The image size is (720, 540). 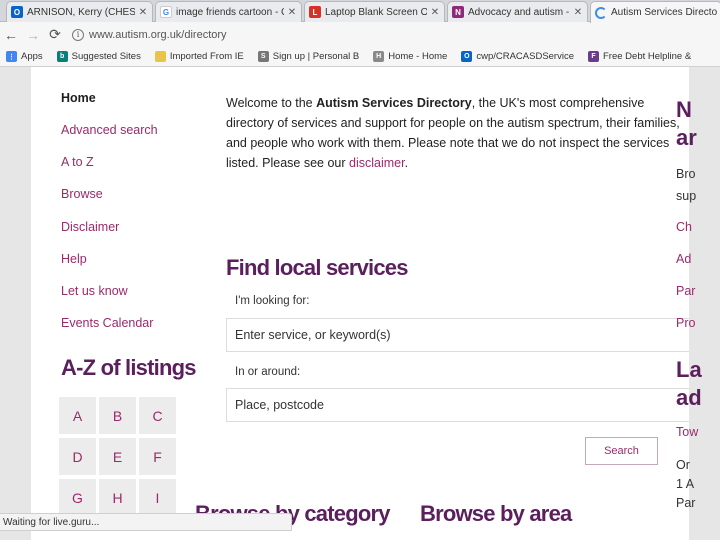 I want to click on right-text: Or, so click(x=683, y=465).